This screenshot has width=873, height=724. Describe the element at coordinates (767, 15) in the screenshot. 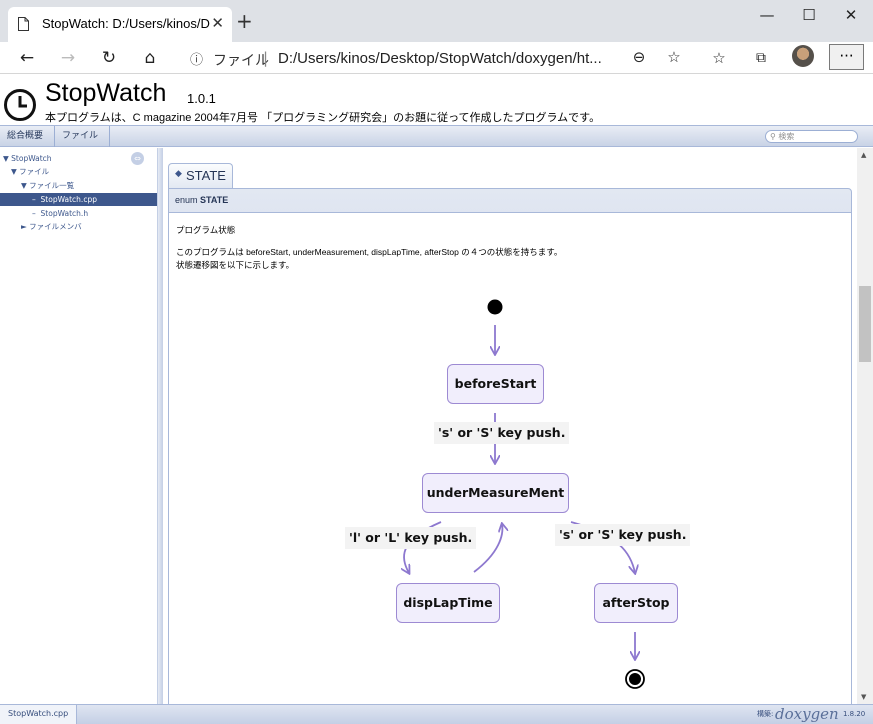

I see `minimize-button: —` at that location.